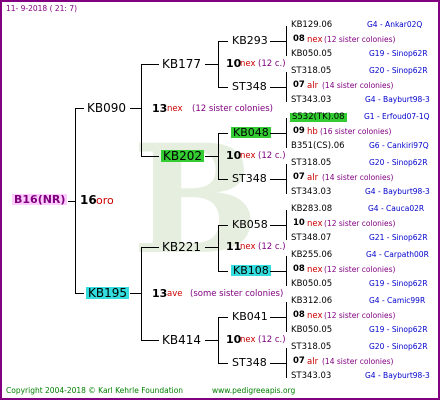  Describe the element at coordinates (175, 294) in the screenshot. I see `gen1-race: ave` at that location.